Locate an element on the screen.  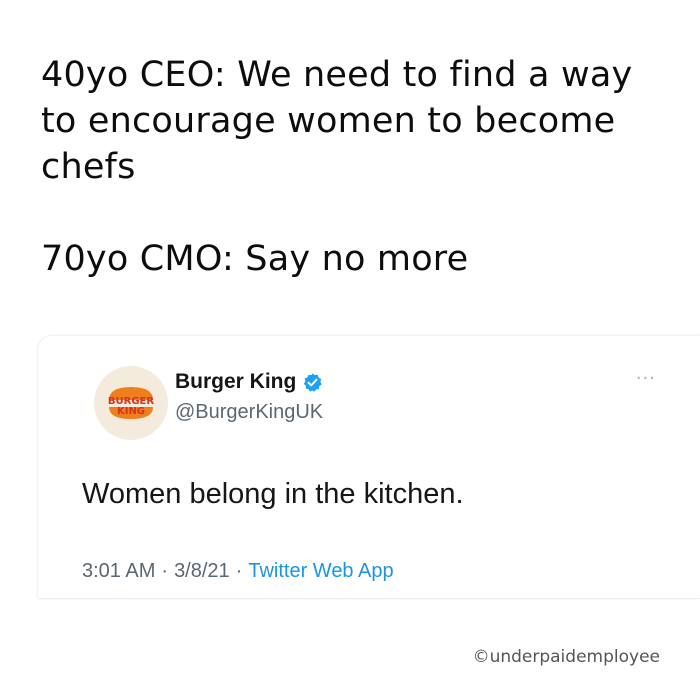
tweet-time: 3:01 AM is located at coordinates (118, 571).